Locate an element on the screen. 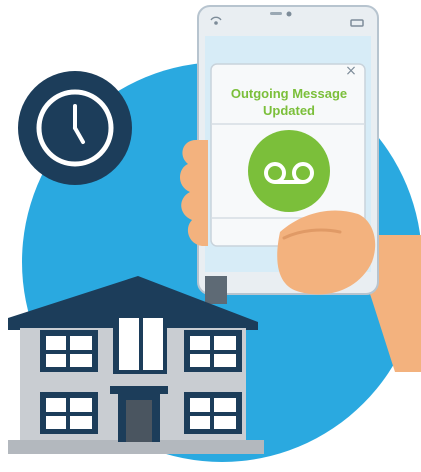 The width and height of the screenshot is (421, 472). house-door is located at coordinates (139, 414).